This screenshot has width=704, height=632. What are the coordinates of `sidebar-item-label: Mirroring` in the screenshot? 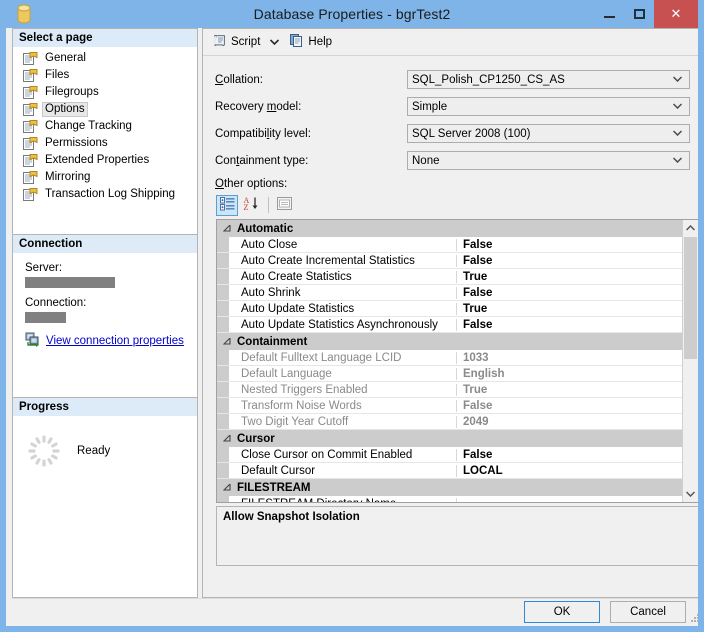 It's located at (68, 177).